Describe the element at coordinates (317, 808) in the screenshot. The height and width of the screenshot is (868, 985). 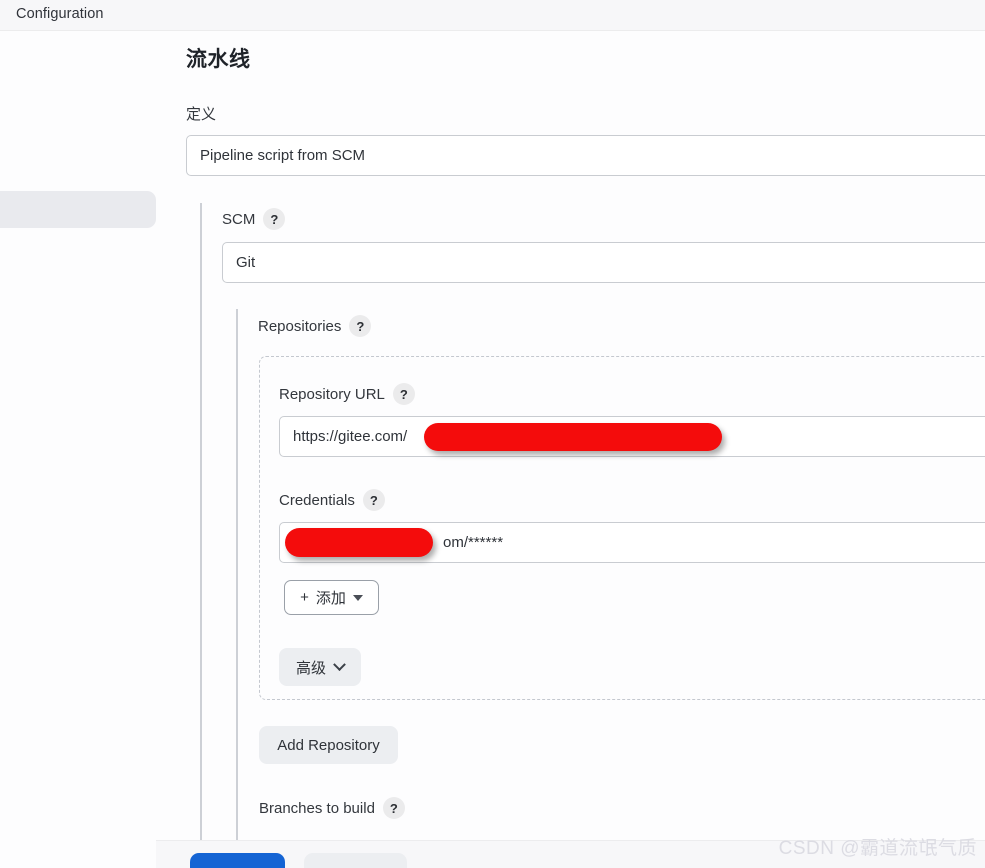
I see `branches-to-build-label-text: Branches to build` at that location.